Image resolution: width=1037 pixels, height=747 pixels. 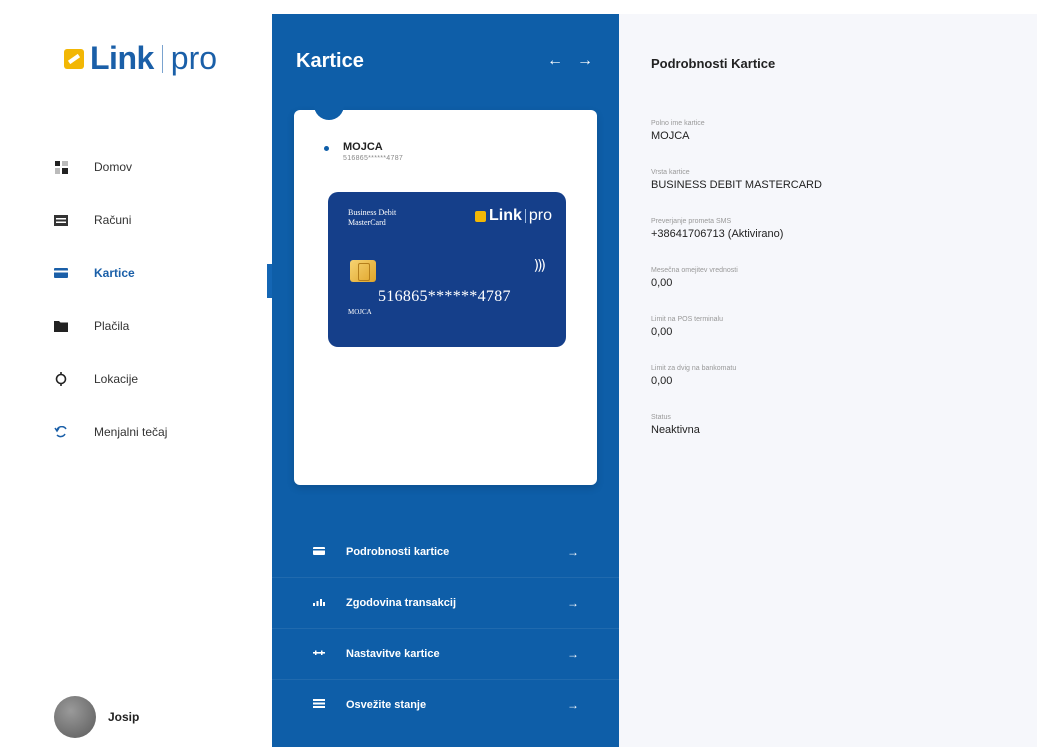 I want to click on status-value: Neaktivna, so click(x=675, y=430).